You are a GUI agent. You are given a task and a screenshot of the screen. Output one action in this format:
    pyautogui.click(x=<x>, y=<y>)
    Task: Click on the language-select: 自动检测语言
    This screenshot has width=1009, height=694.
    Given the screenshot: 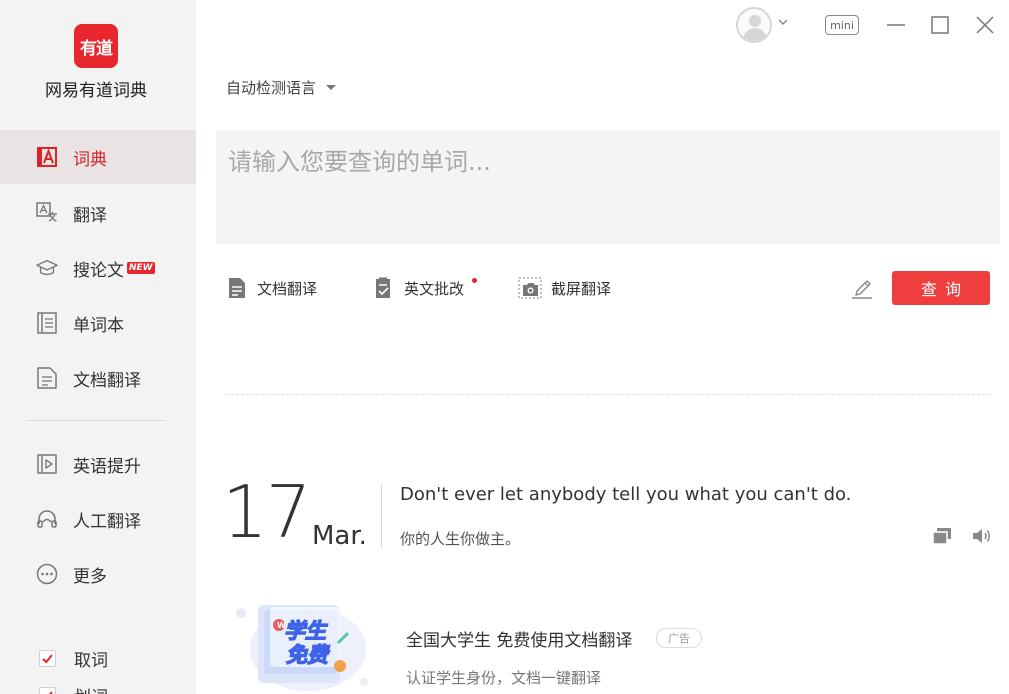 What is the action you would take?
    pyautogui.click(x=281, y=87)
    